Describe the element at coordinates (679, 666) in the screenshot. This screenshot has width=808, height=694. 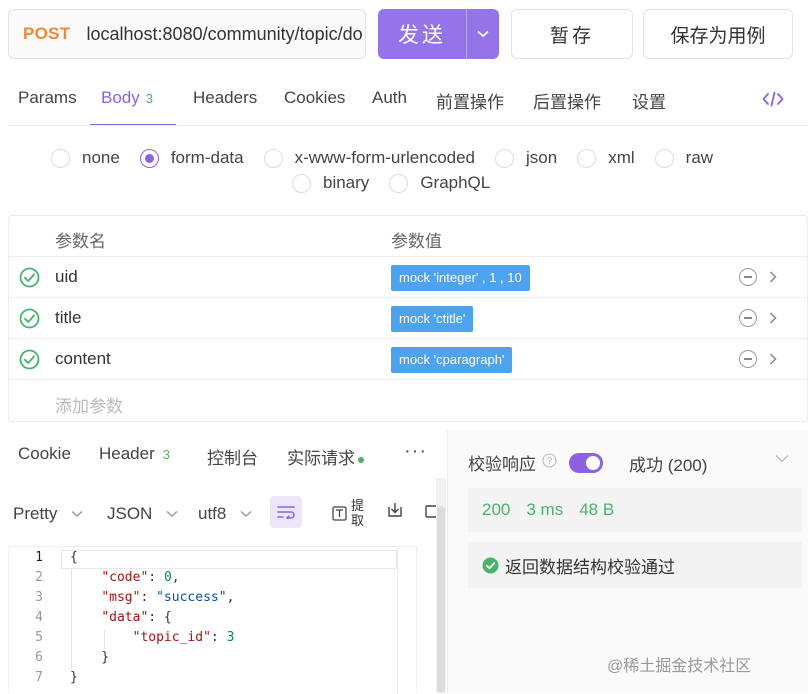
I see `watermark: @稀土掘金技术社区` at that location.